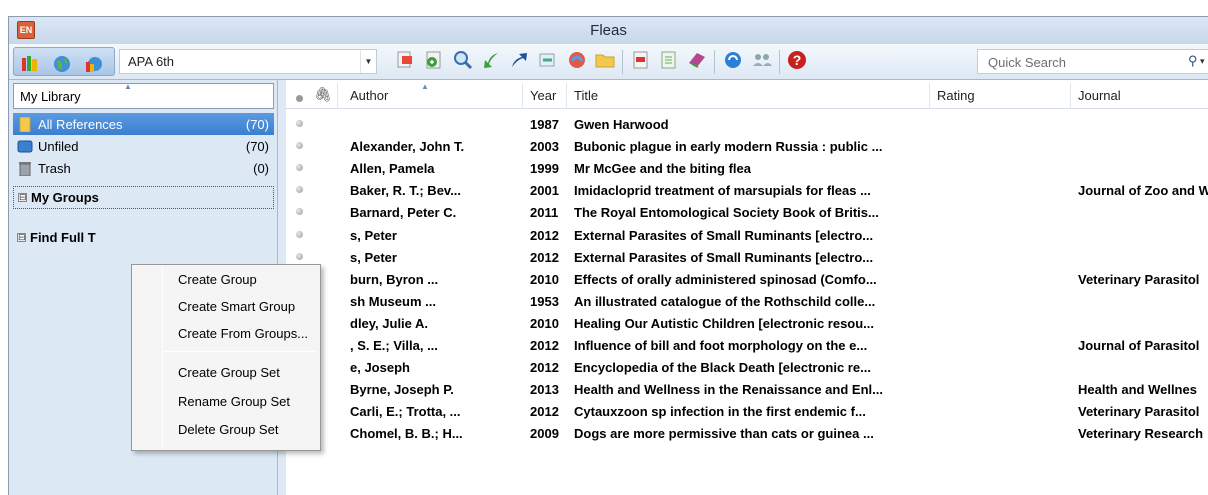 Image resolution: width=1208 pixels, height=495 pixels. What do you see at coordinates (425, 86) in the screenshot?
I see `sort-ascending-icon: ▲` at bounding box center [425, 86].